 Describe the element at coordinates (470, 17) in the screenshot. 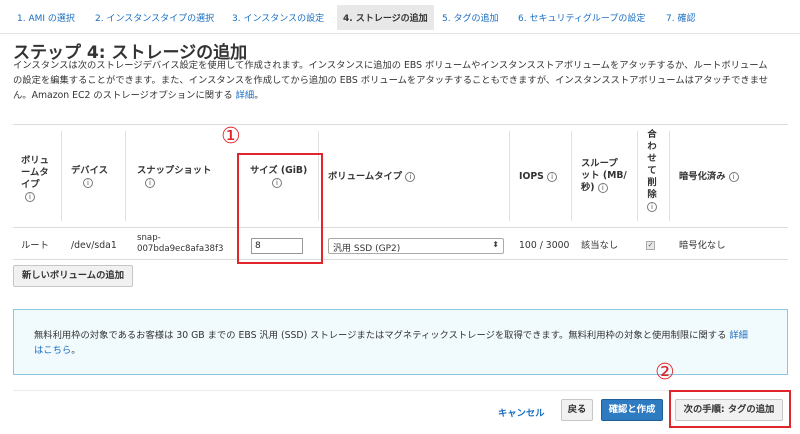

I see `tab-tags: 5. タグの追加` at that location.